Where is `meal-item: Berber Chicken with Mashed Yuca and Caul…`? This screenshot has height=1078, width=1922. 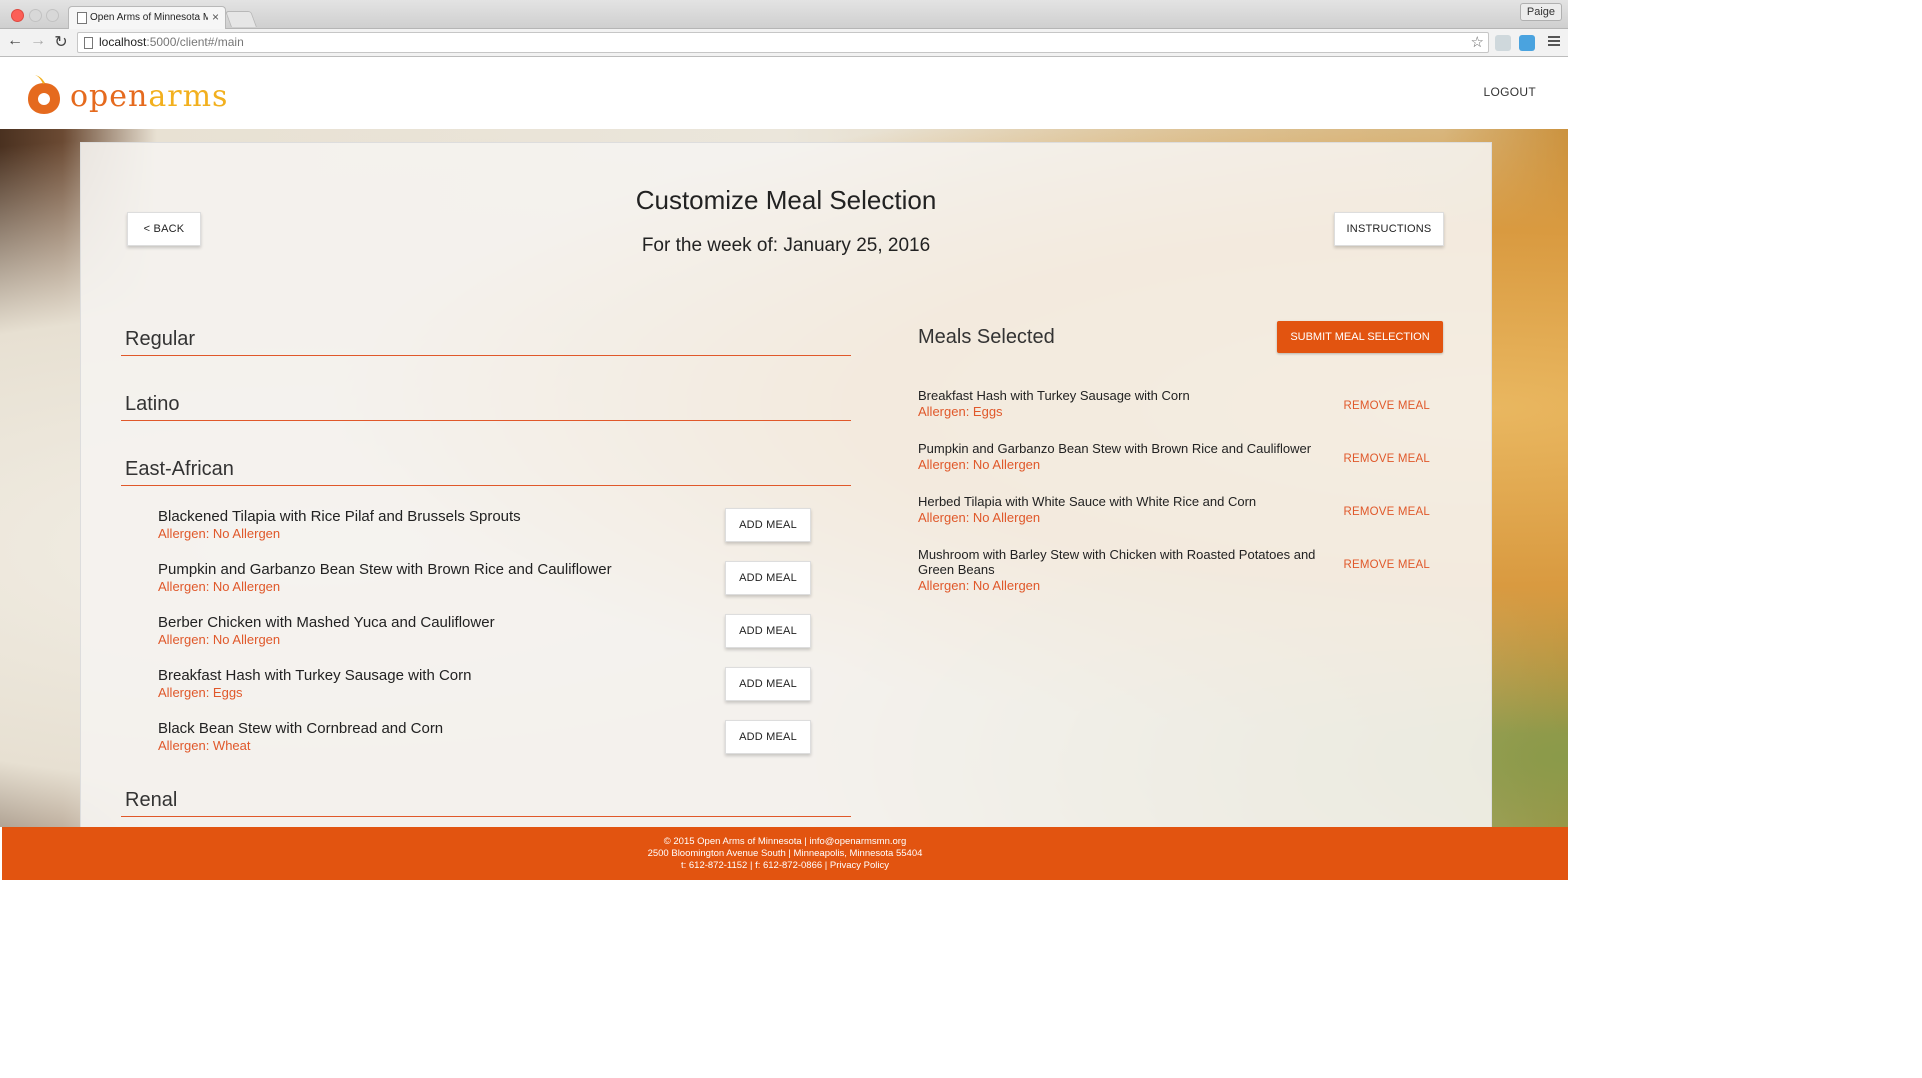
meal-item: Berber Chicken with Mashed Yuca and Caul… is located at coordinates (484, 636).